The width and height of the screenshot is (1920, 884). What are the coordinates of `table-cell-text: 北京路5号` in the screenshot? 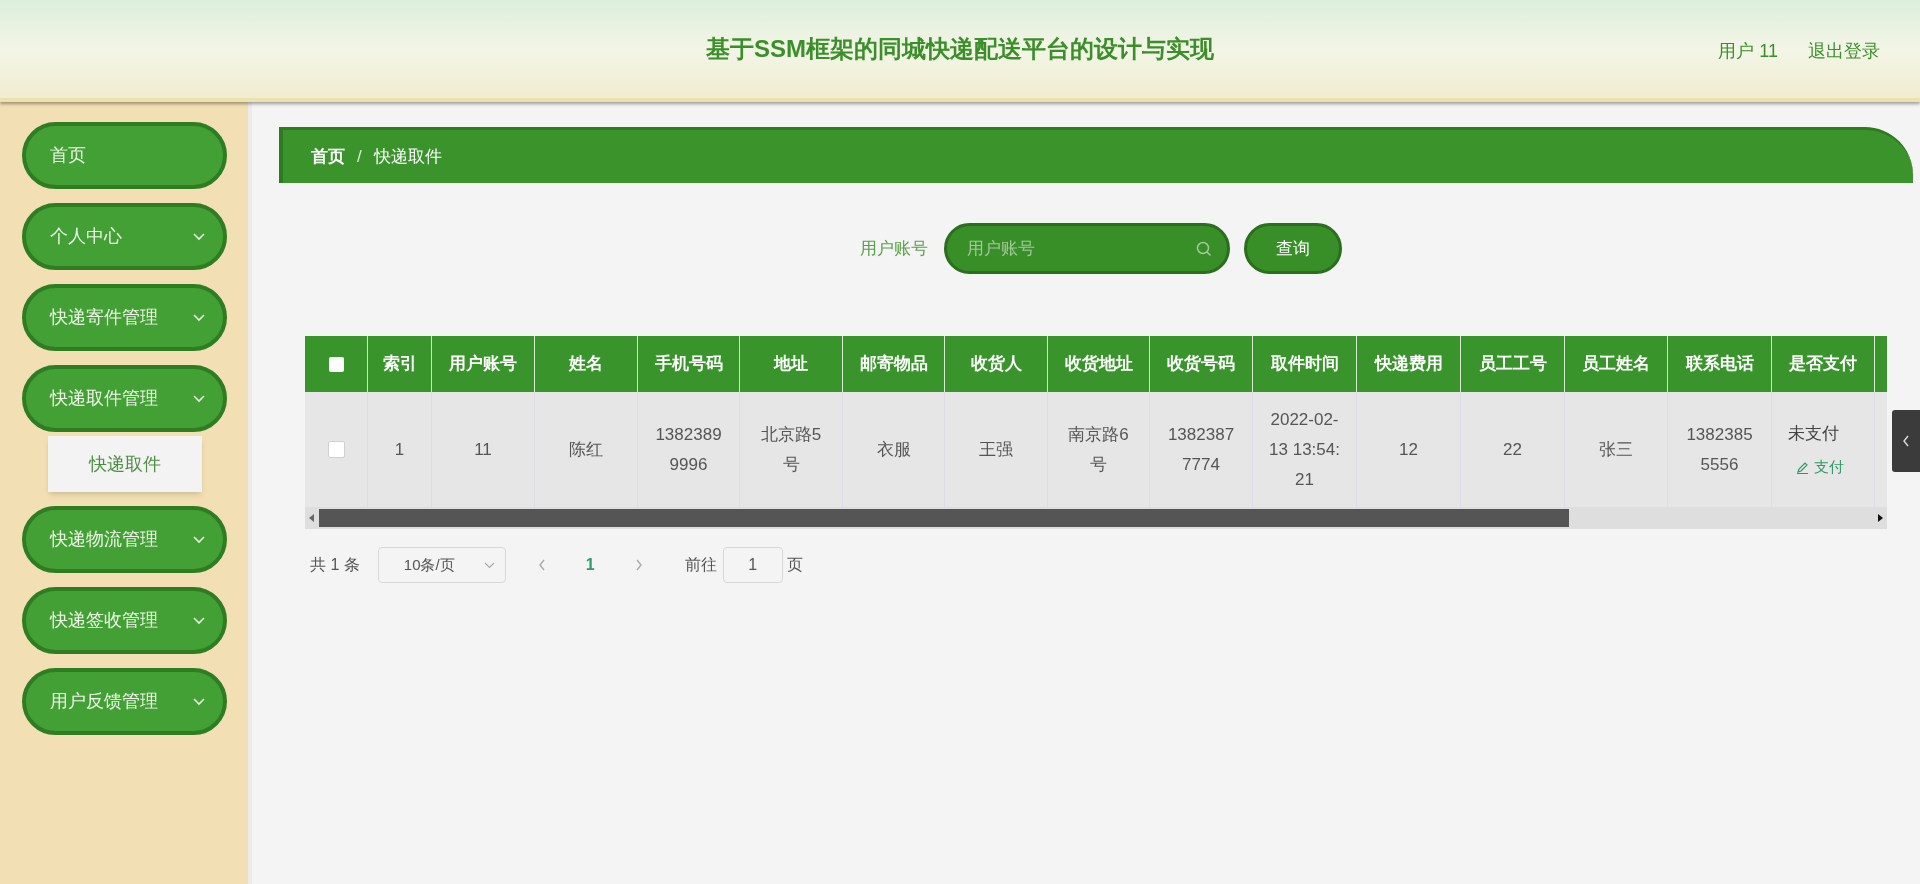 It's located at (791, 449).